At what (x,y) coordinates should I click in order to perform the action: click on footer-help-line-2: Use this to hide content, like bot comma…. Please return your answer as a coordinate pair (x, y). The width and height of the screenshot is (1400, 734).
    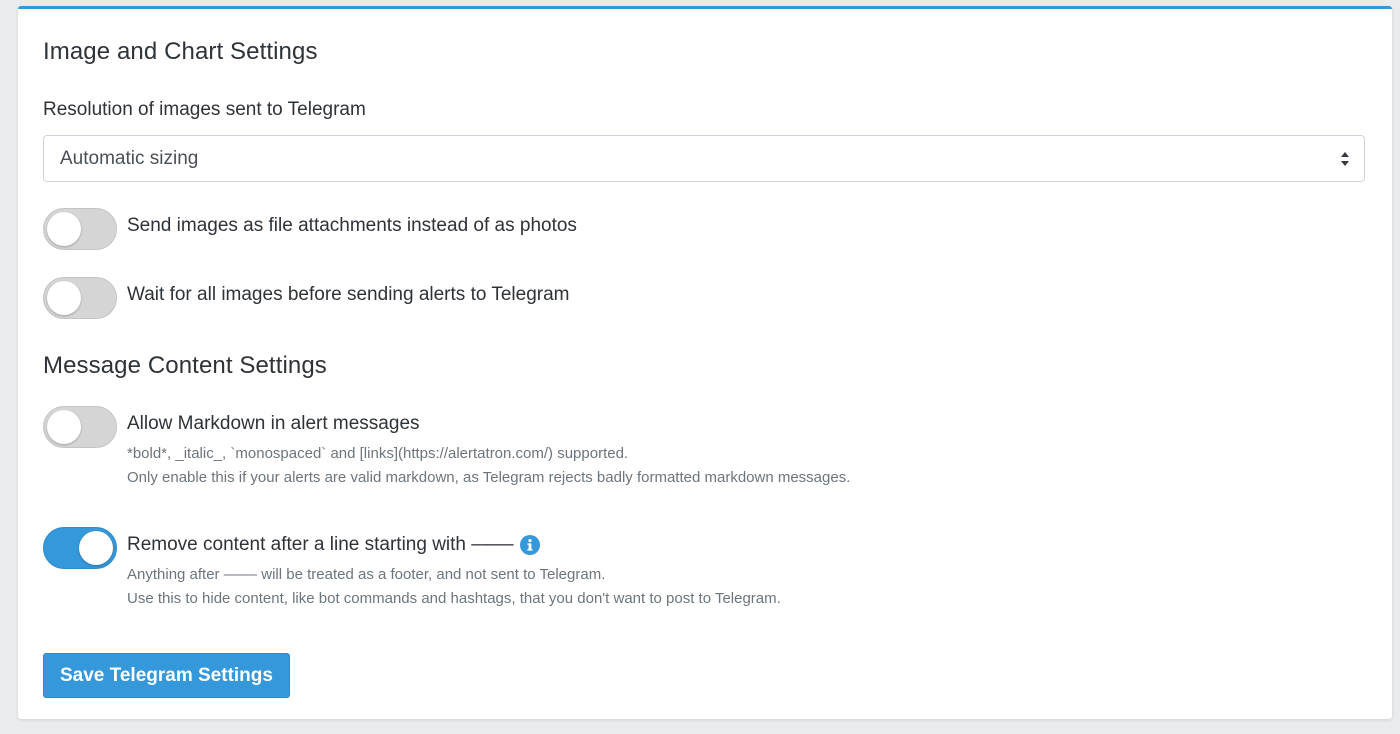
    Looking at the image, I should click on (454, 598).